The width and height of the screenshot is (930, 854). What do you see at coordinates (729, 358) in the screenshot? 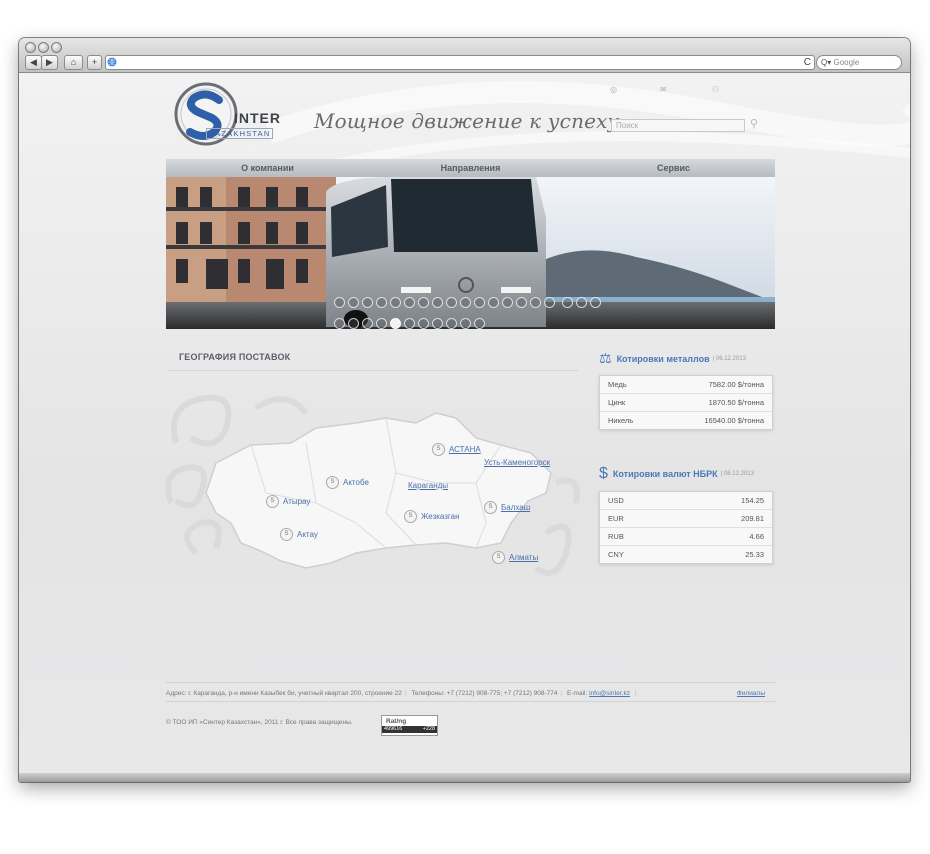
I see `metals-date: | 06.12.2013` at bounding box center [729, 358].